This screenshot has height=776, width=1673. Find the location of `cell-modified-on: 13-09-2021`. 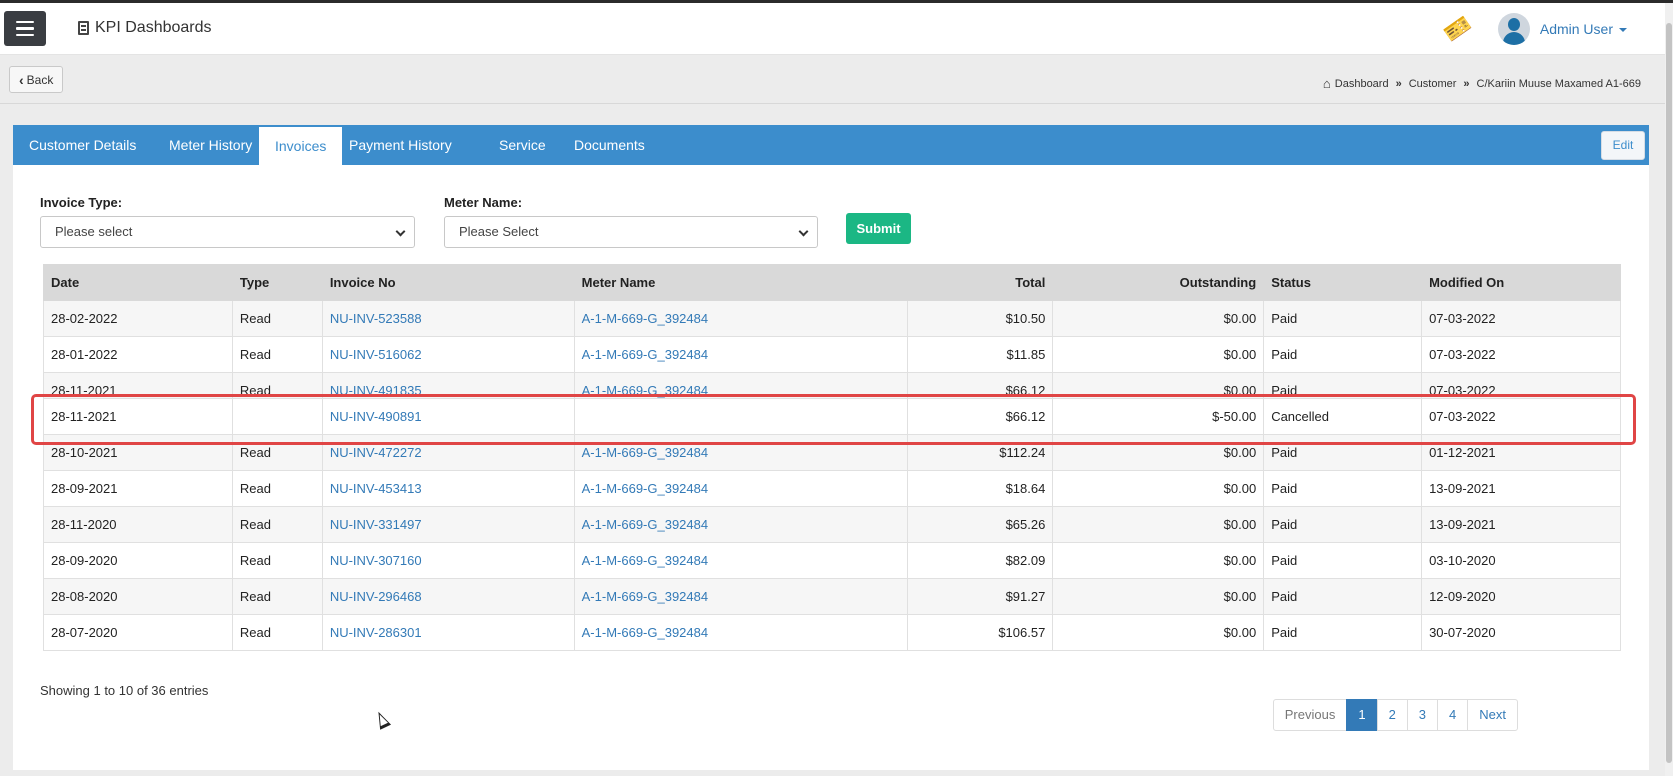

cell-modified-on: 13-09-2021 is located at coordinates (1521, 488).